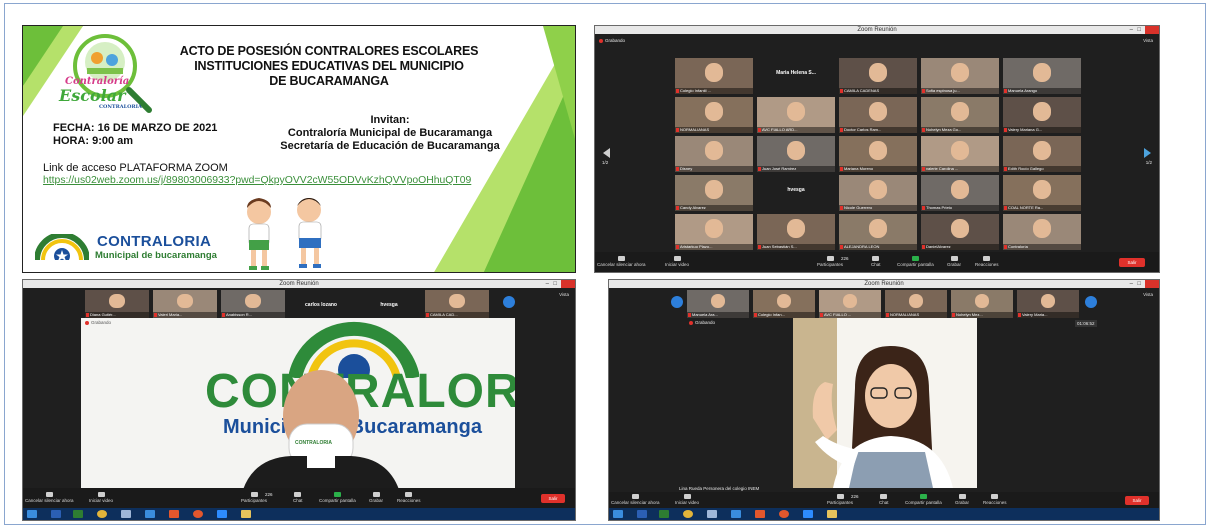  Describe the element at coordinates (1042, 232) in the screenshot. I see `participant-tile: Contraloría` at that location.